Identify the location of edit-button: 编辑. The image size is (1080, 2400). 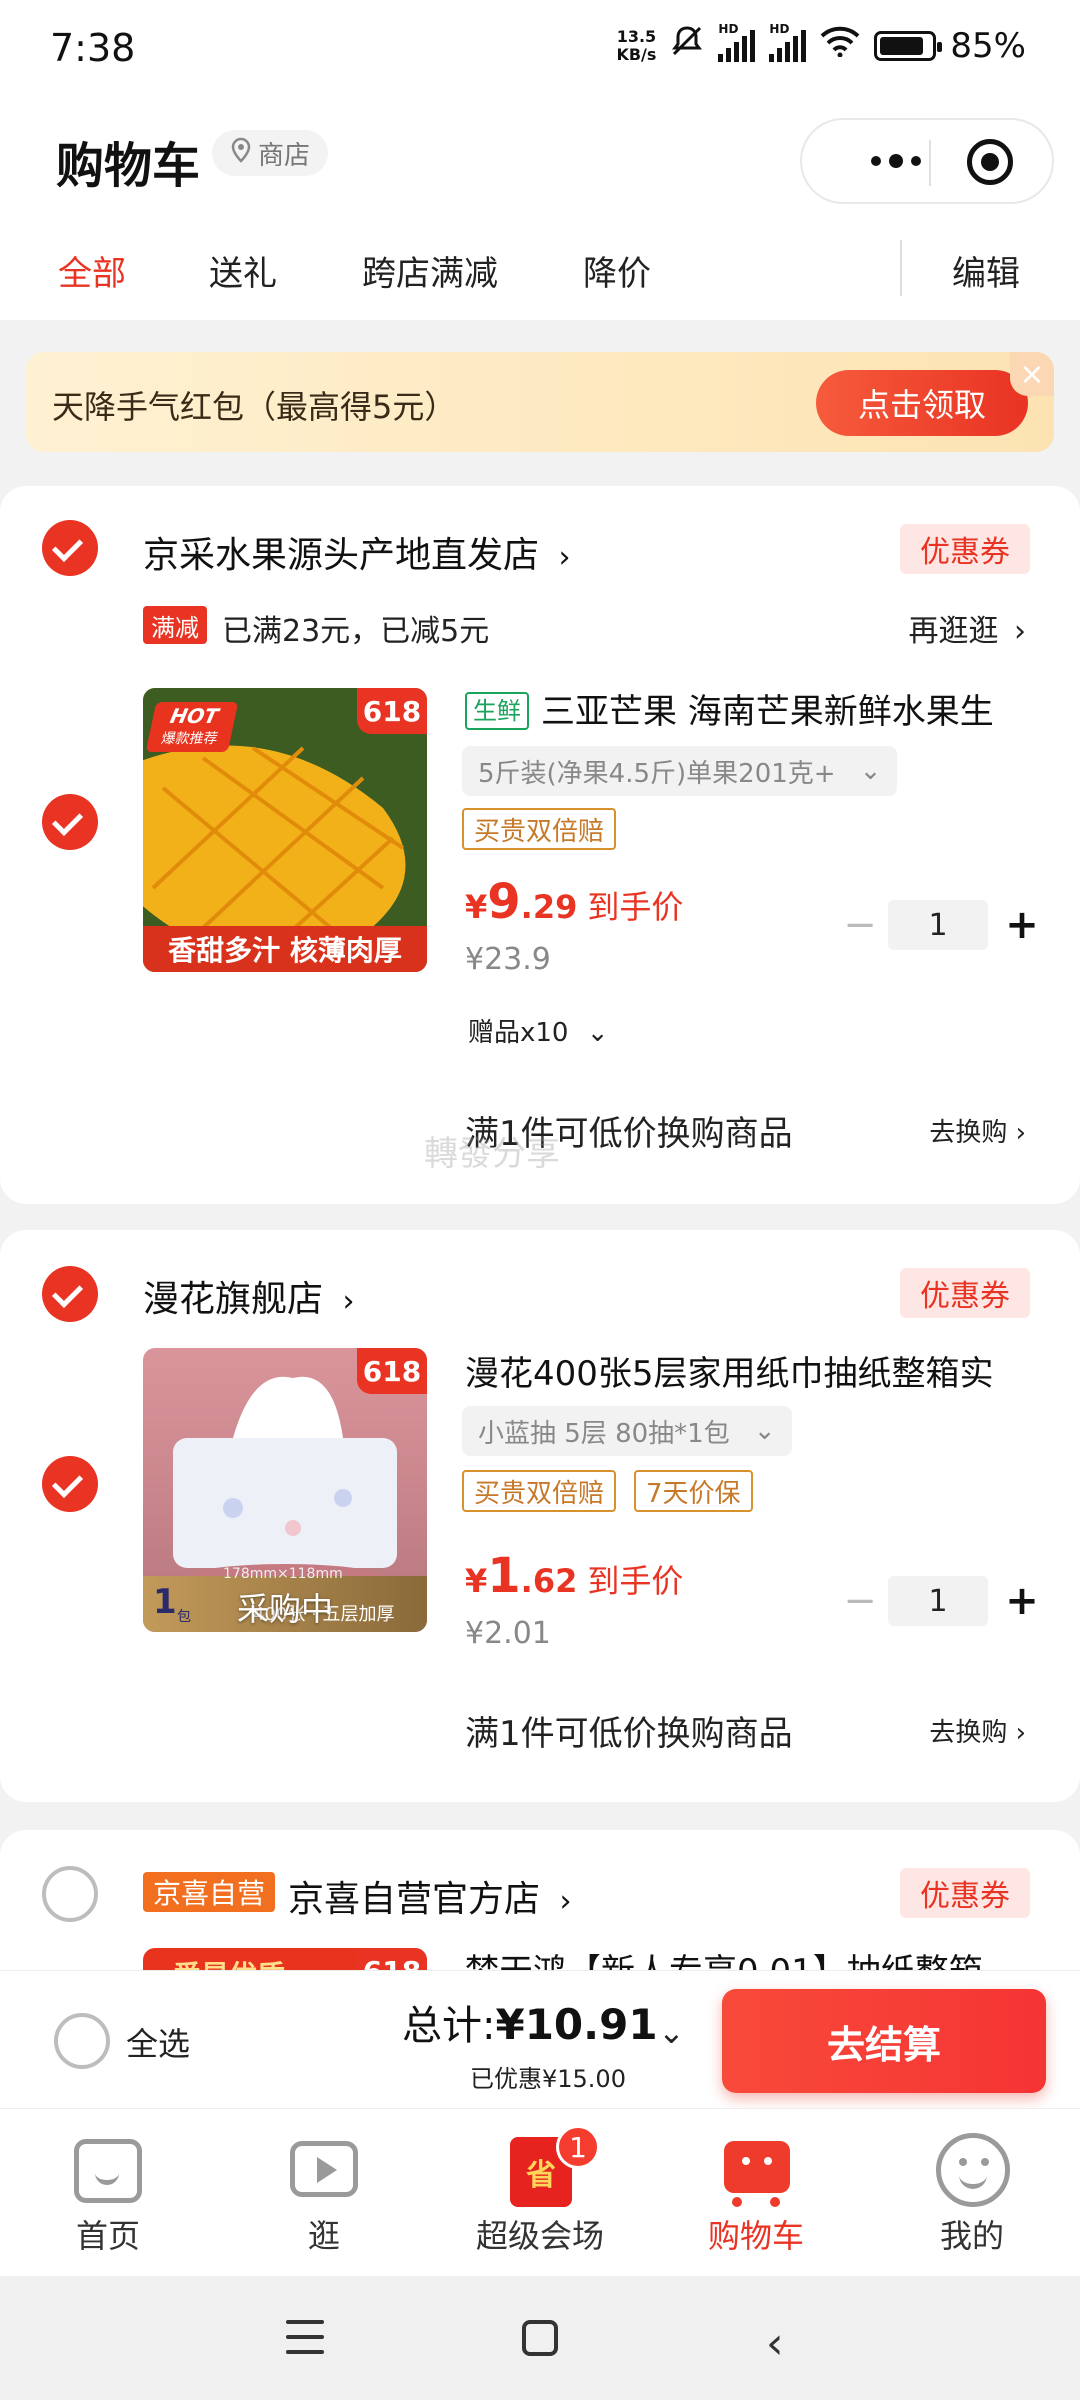
(986, 270).